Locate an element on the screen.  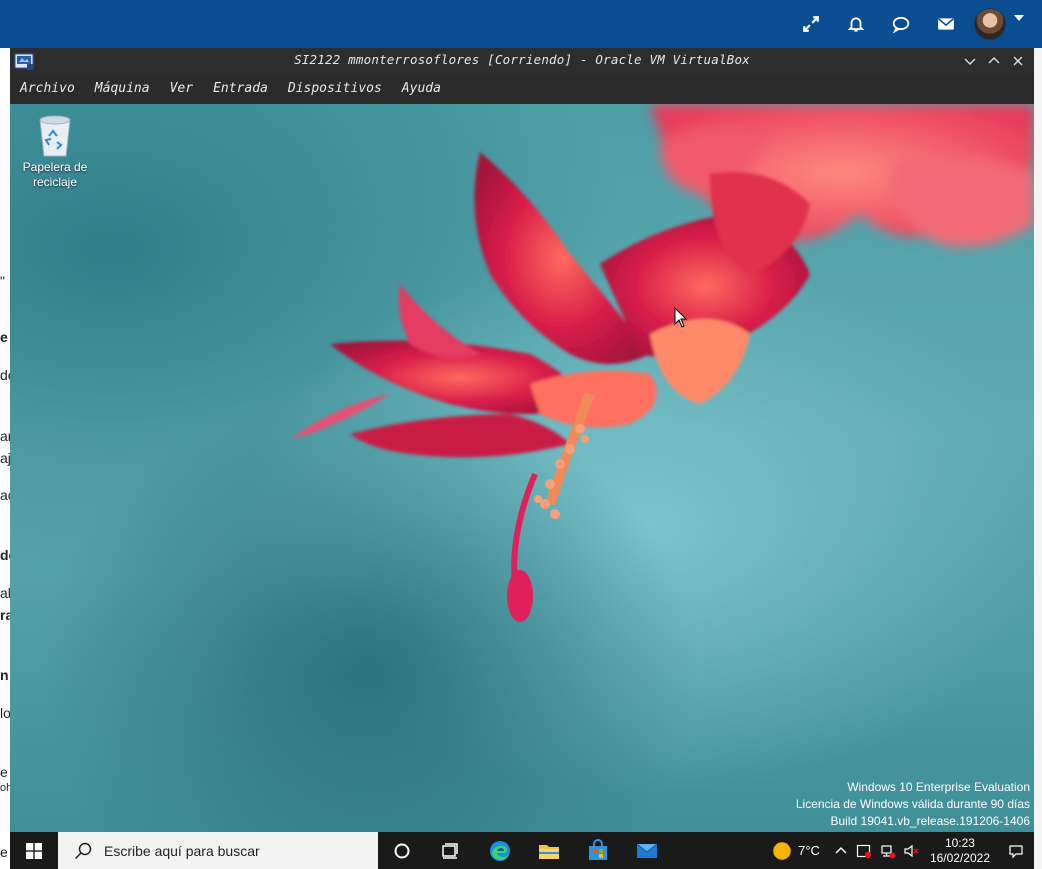
volume-tray-button is located at coordinates (911, 850).